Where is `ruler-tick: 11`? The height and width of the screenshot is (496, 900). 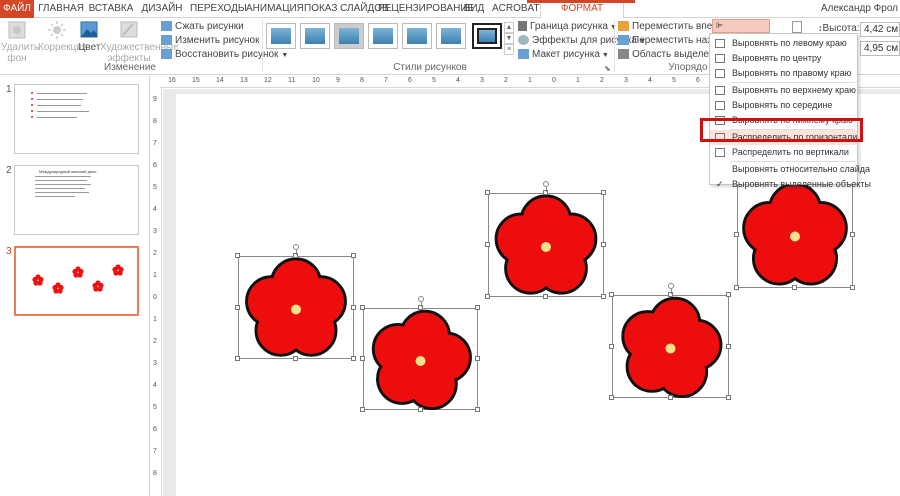 ruler-tick: 11 is located at coordinates (292, 80).